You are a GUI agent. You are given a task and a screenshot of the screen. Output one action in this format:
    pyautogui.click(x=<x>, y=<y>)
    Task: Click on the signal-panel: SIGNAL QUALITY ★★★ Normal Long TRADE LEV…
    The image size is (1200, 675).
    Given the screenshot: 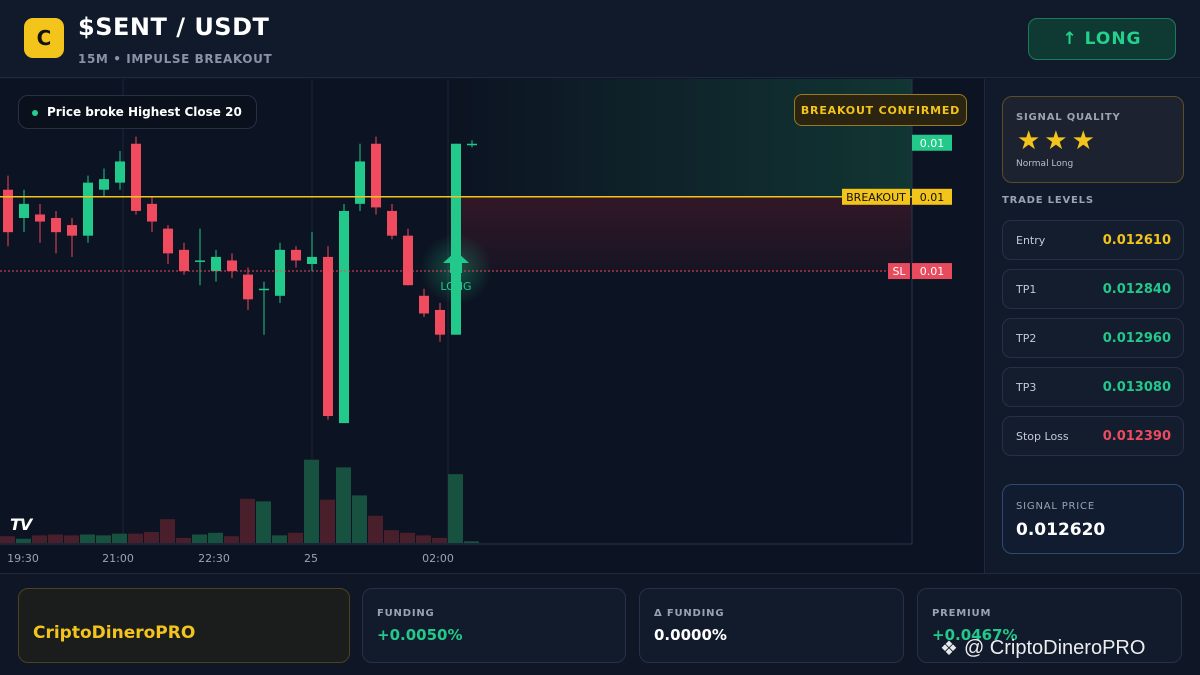 What is the action you would take?
    pyautogui.click(x=1093, y=326)
    